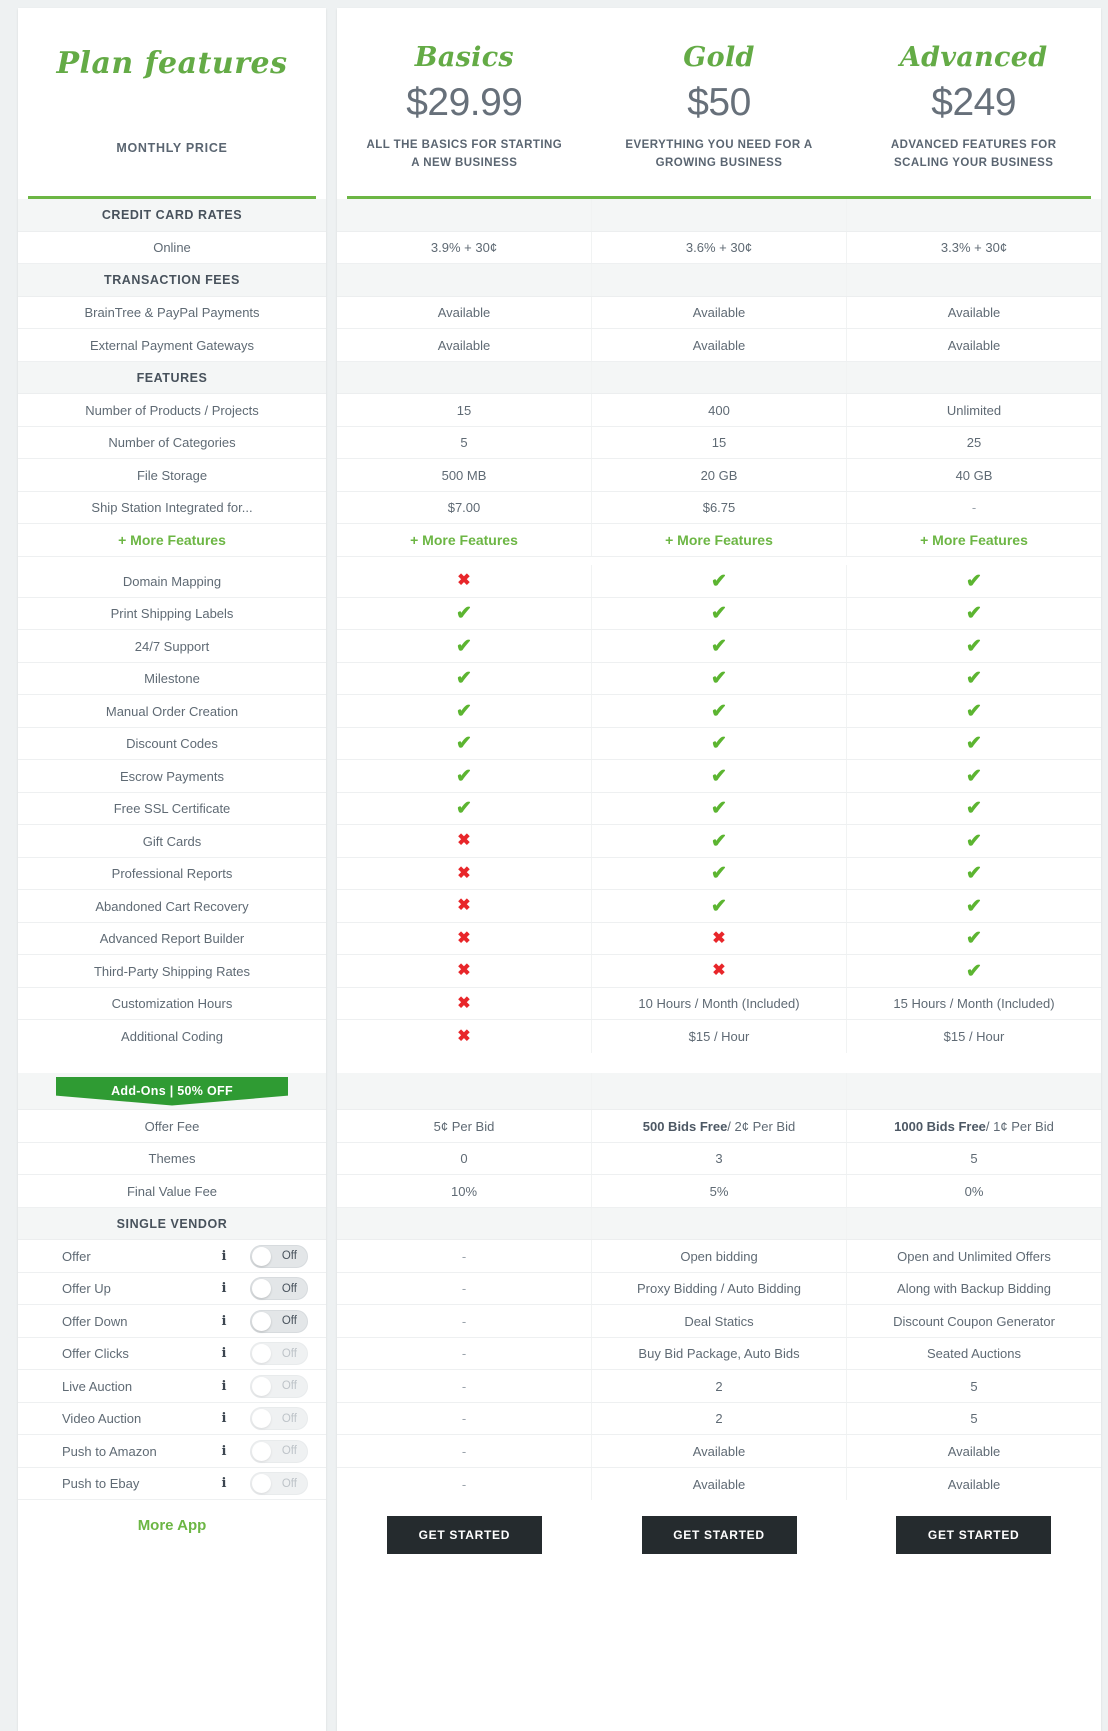 The height and width of the screenshot is (1731, 1108). I want to click on more-features-link-gold: + More Features, so click(719, 540).